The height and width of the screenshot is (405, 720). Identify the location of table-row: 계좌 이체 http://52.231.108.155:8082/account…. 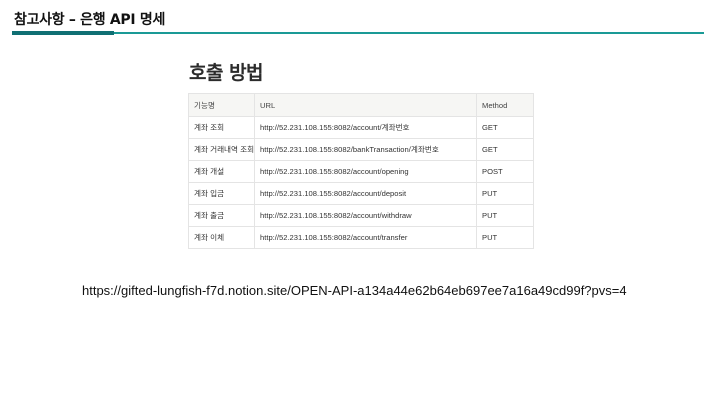
(361, 237).